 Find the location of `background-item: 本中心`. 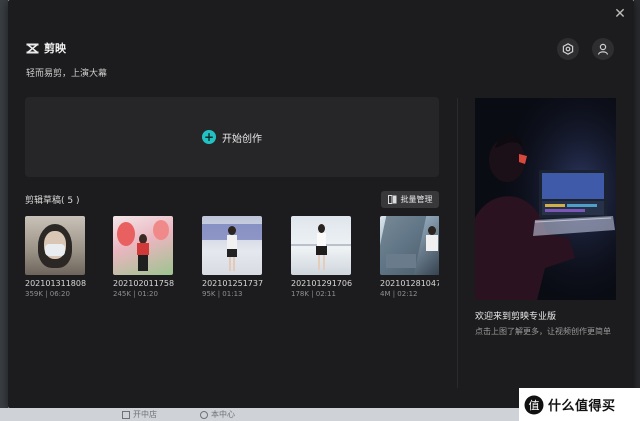

background-item: 本中心 is located at coordinates (217, 414).